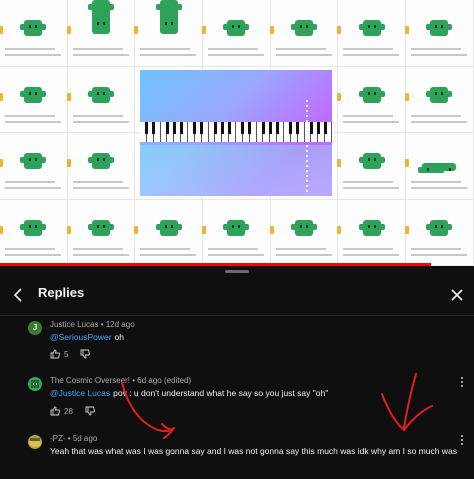 This screenshot has height=479, width=474. I want to click on robot-avatar-icon, so click(35, 384).